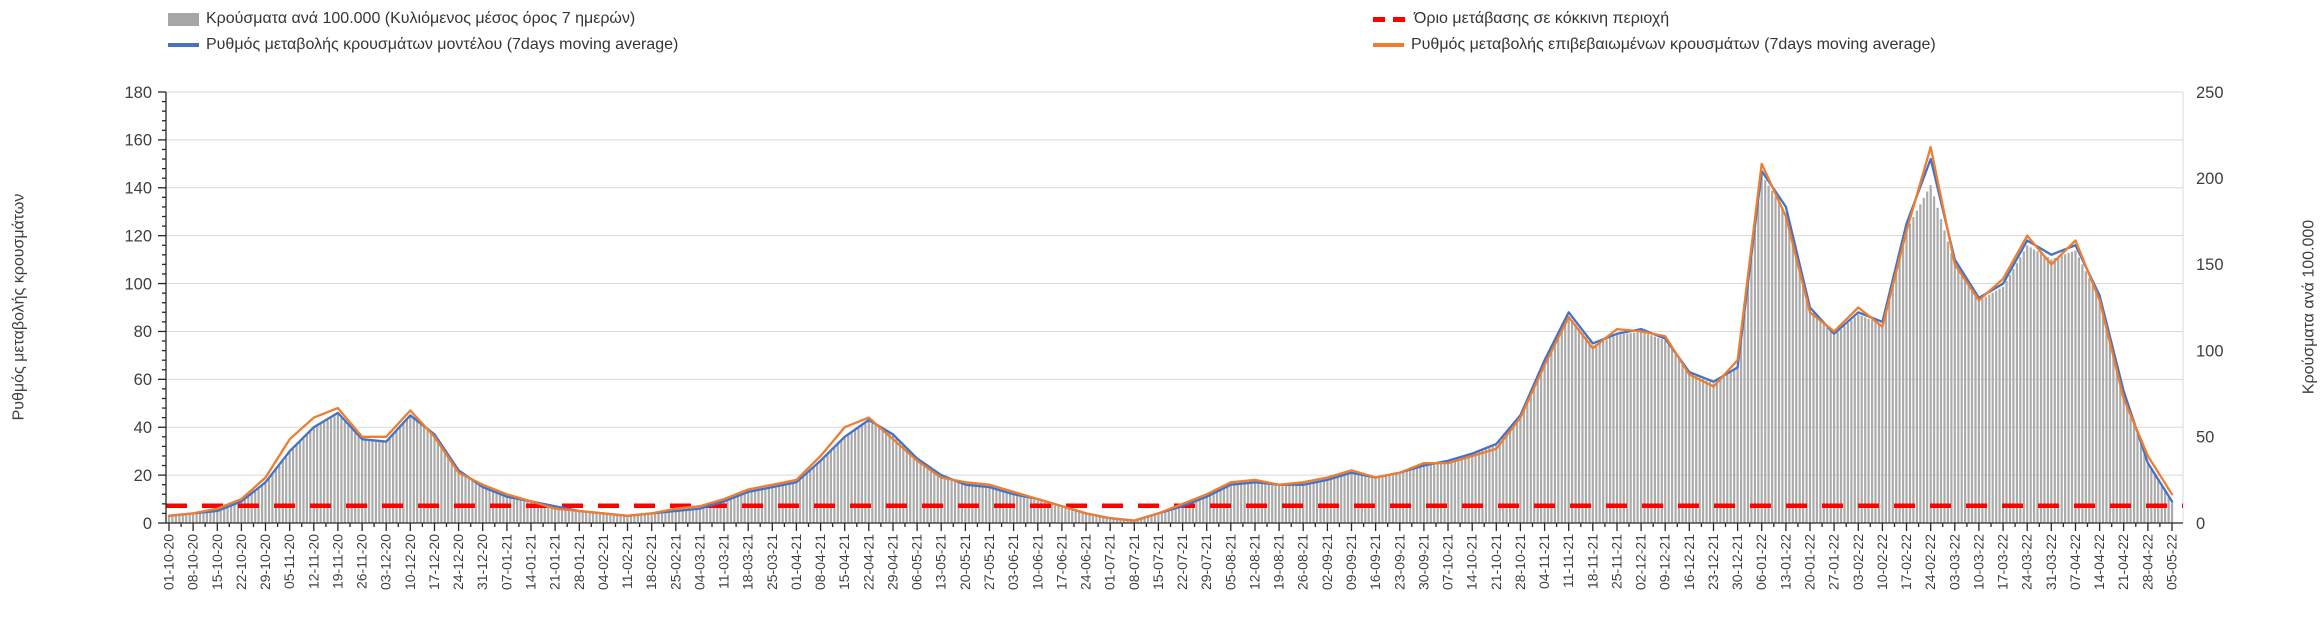  I want to click on svg-text: 18-11-21, so click(1592, 561).